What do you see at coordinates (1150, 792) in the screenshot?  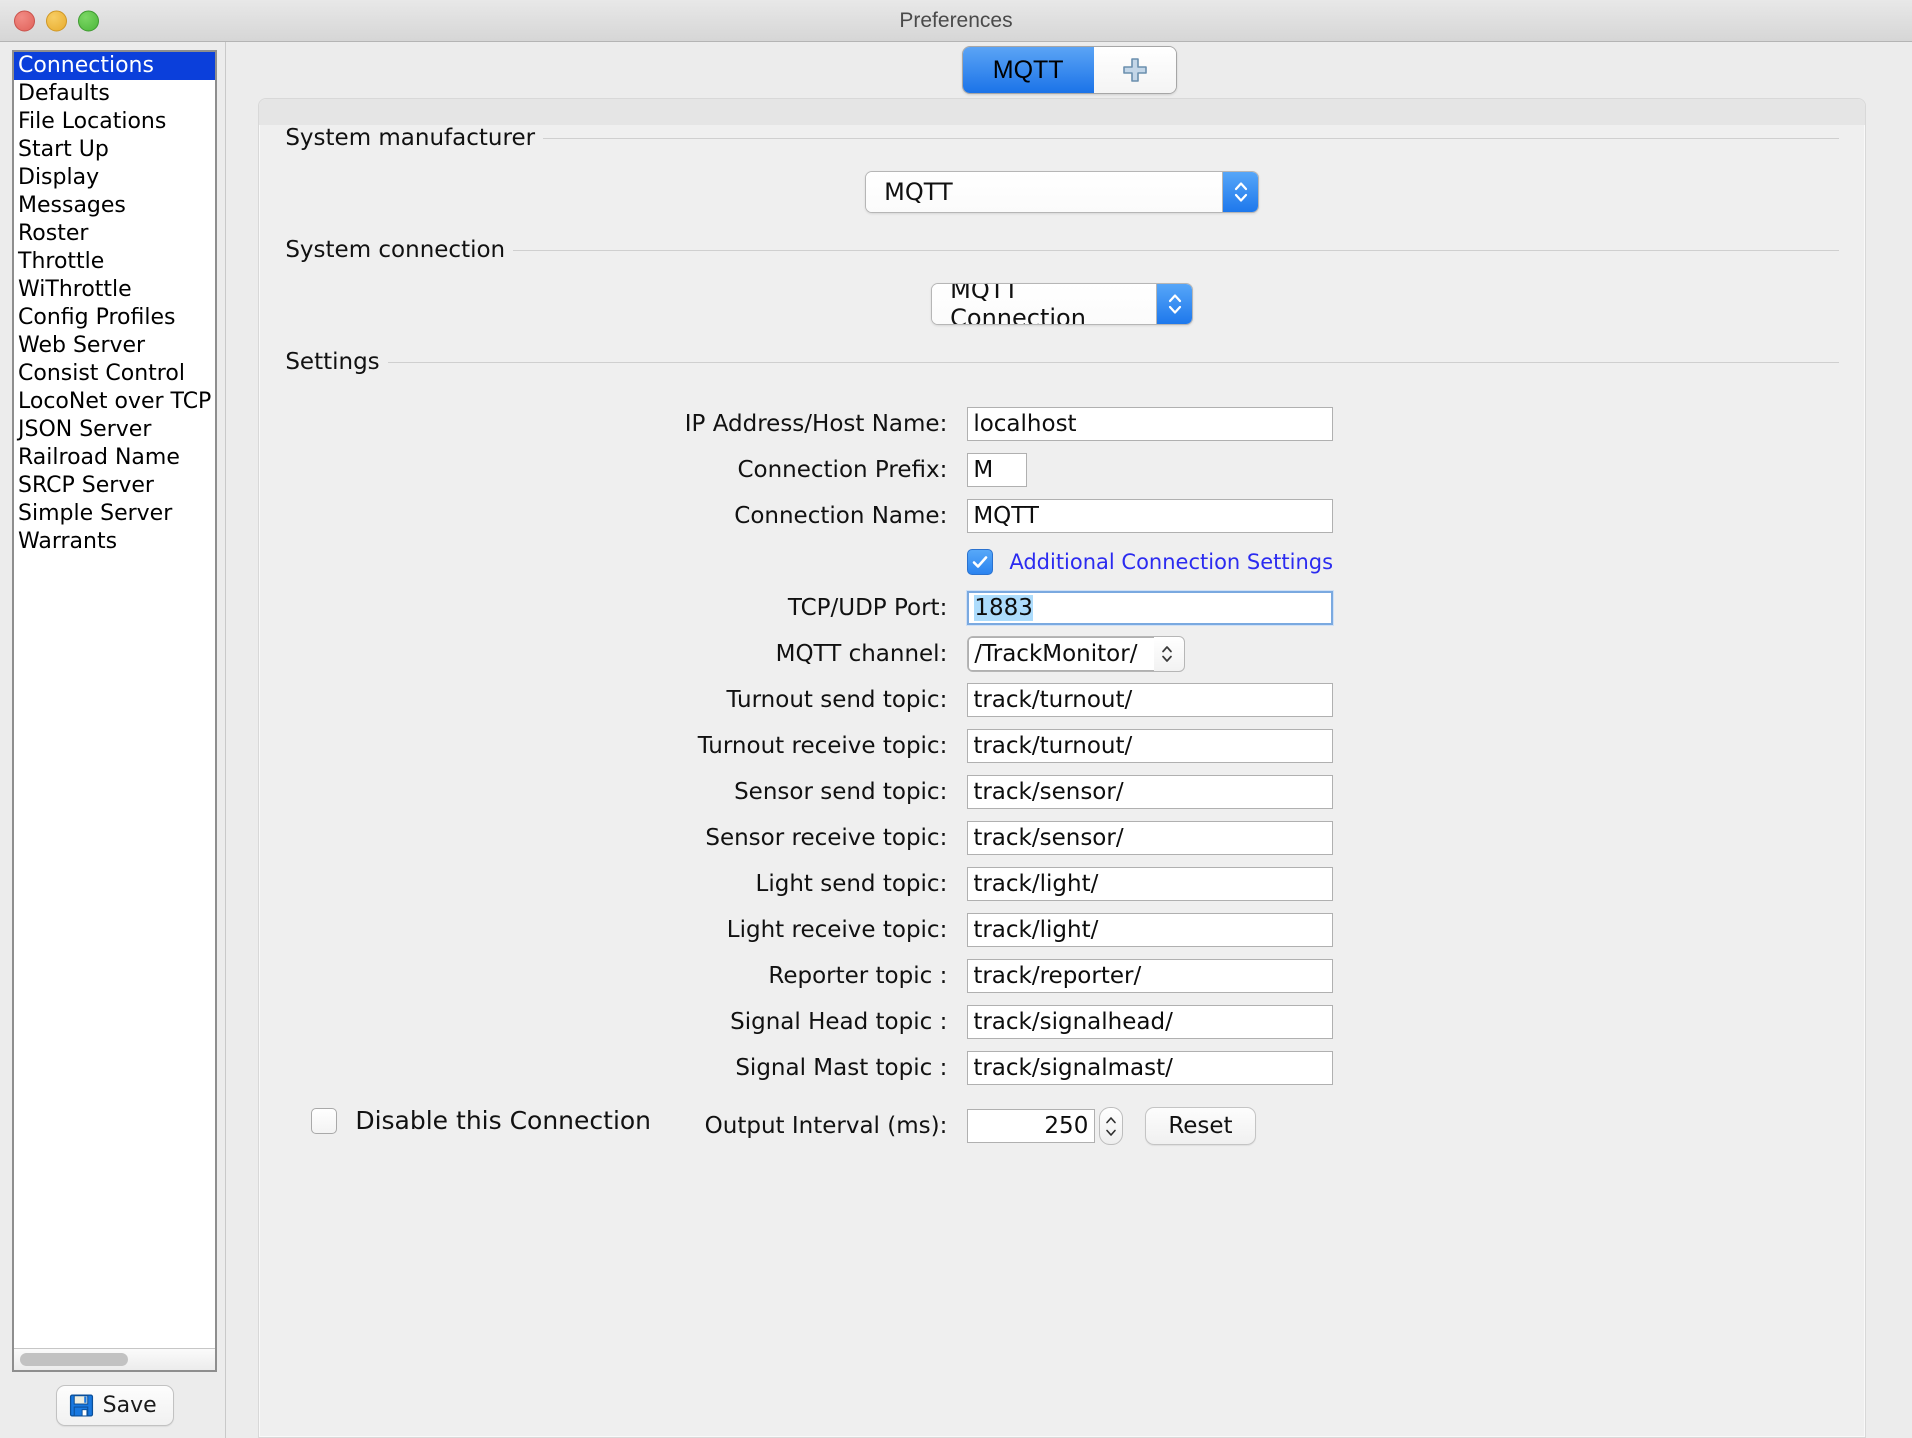 I see `sensor-send-input: track/sensor/` at bounding box center [1150, 792].